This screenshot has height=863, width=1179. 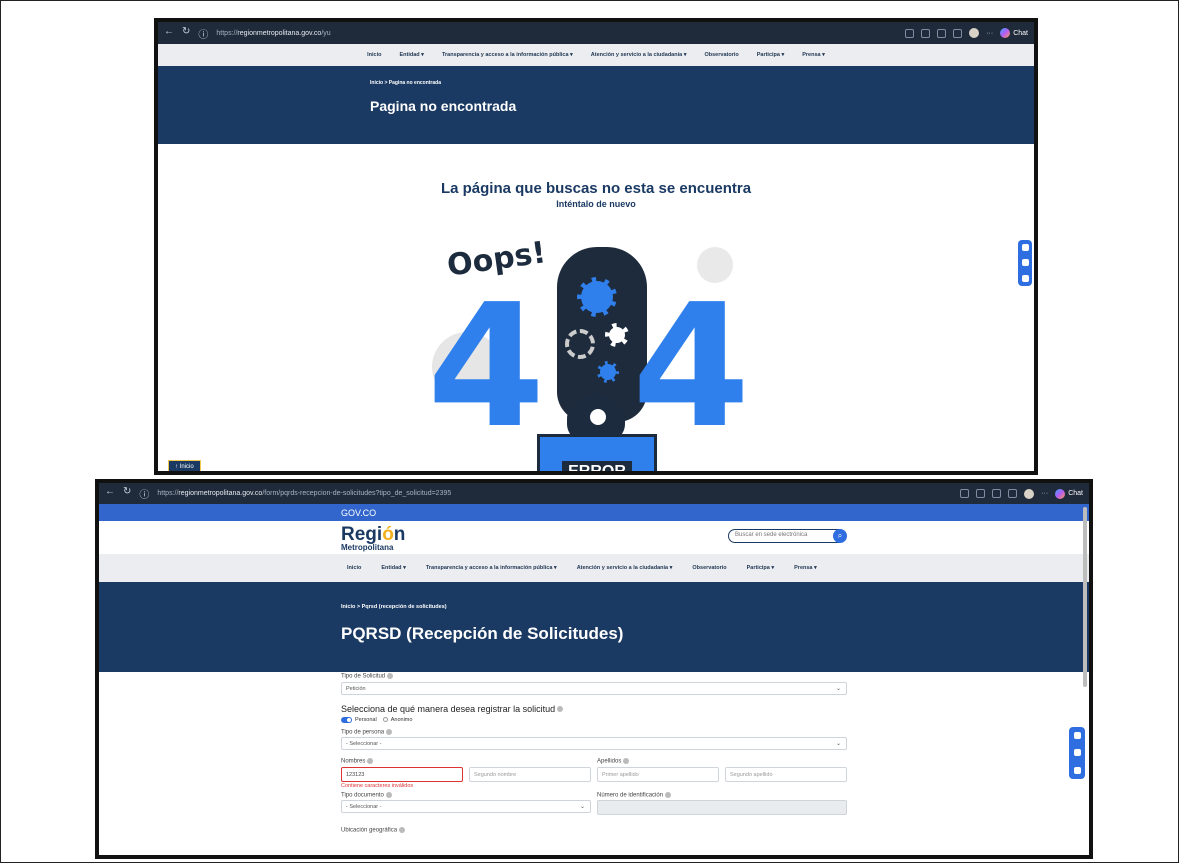 What do you see at coordinates (273, 33) in the screenshot?
I see `address-bar: https://regionmetropolitana.gov.co/yu` at bounding box center [273, 33].